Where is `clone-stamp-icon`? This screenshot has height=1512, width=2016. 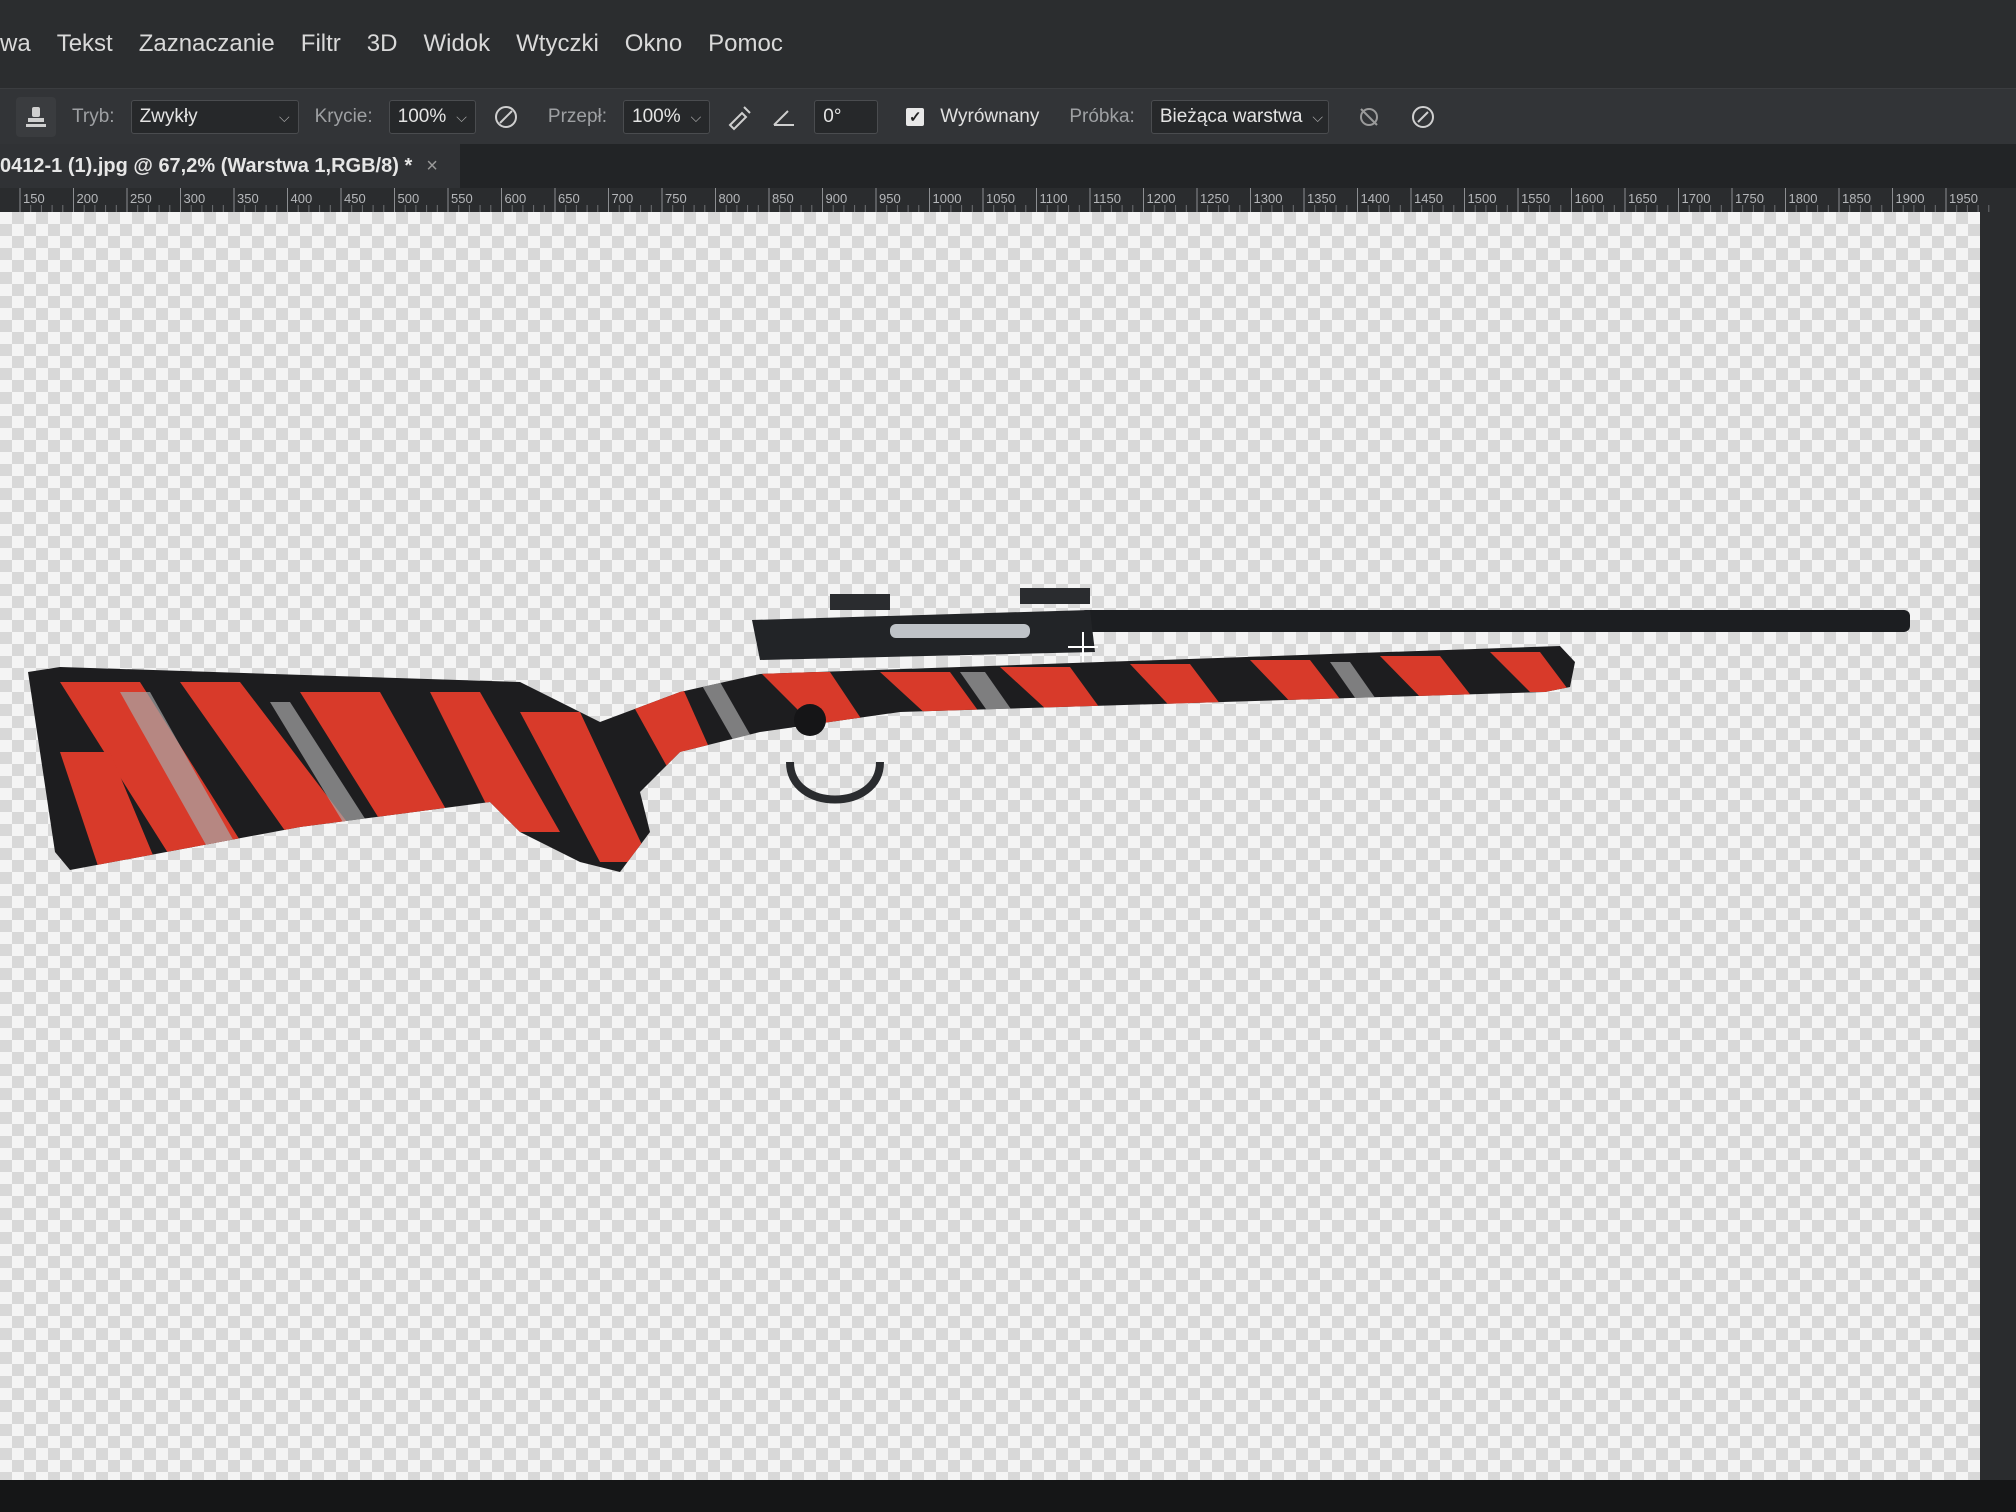
clone-stamp-icon is located at coordinates (36, 117).